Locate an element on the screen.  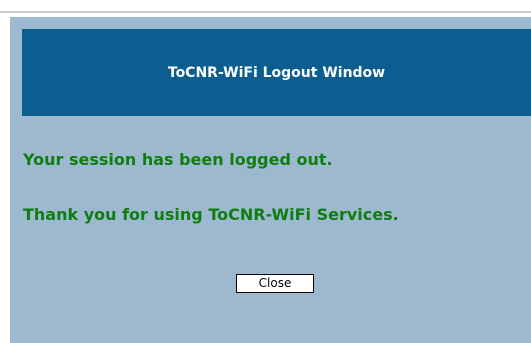
logged-out-message: Your session has been logged out. is located at coordinates (178, 159).